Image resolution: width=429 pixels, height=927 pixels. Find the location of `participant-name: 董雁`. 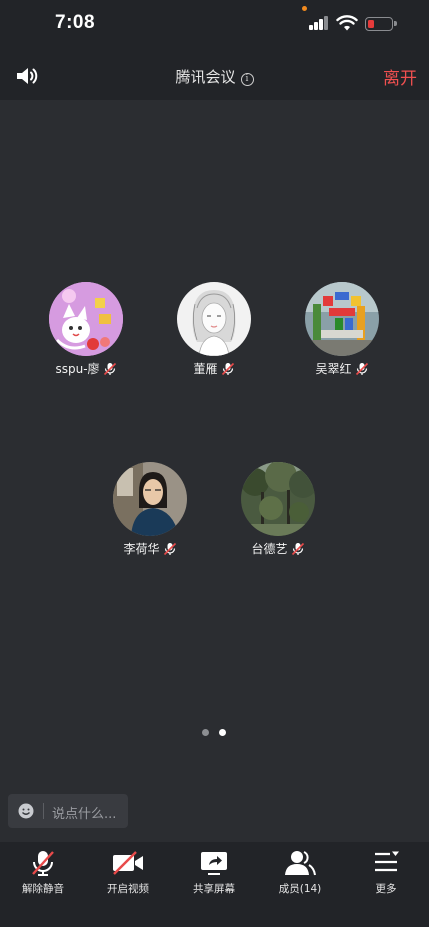

participant-name: 董雁 is located at coordinates (205, 369).